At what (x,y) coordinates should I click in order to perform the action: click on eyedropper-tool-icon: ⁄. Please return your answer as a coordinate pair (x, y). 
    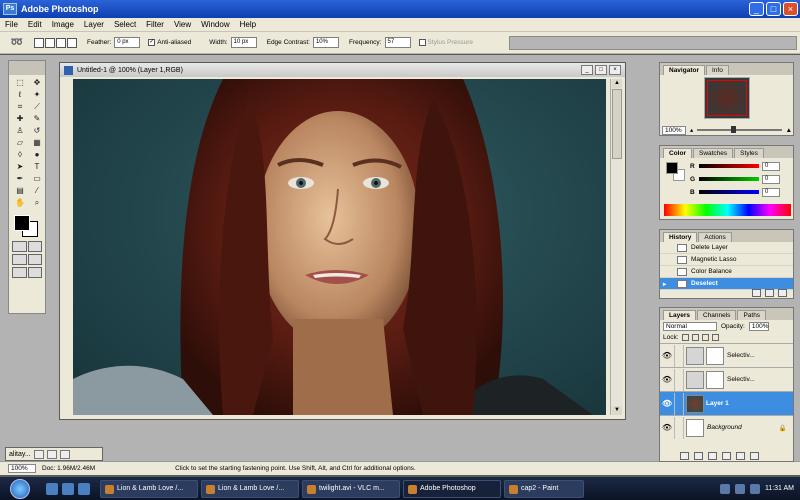
    Looking at the image, I should click on (37, 190).